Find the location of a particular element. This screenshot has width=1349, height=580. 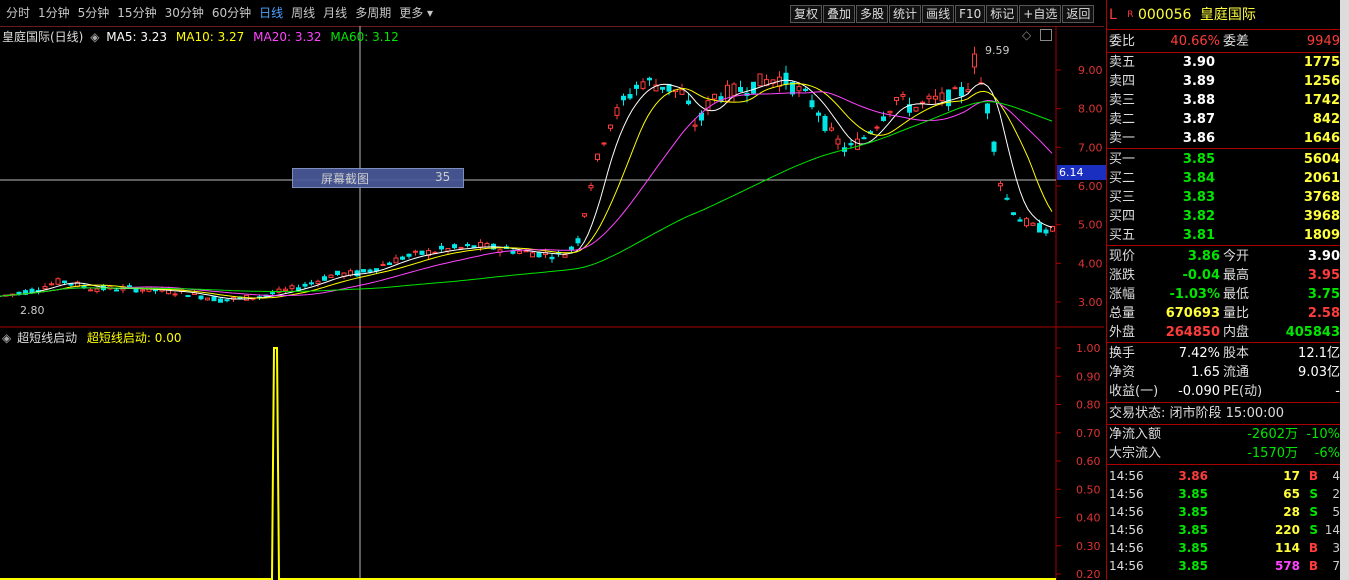

ask-row: 卖四 3.89 1256 is located at coordinates (1224, 81).